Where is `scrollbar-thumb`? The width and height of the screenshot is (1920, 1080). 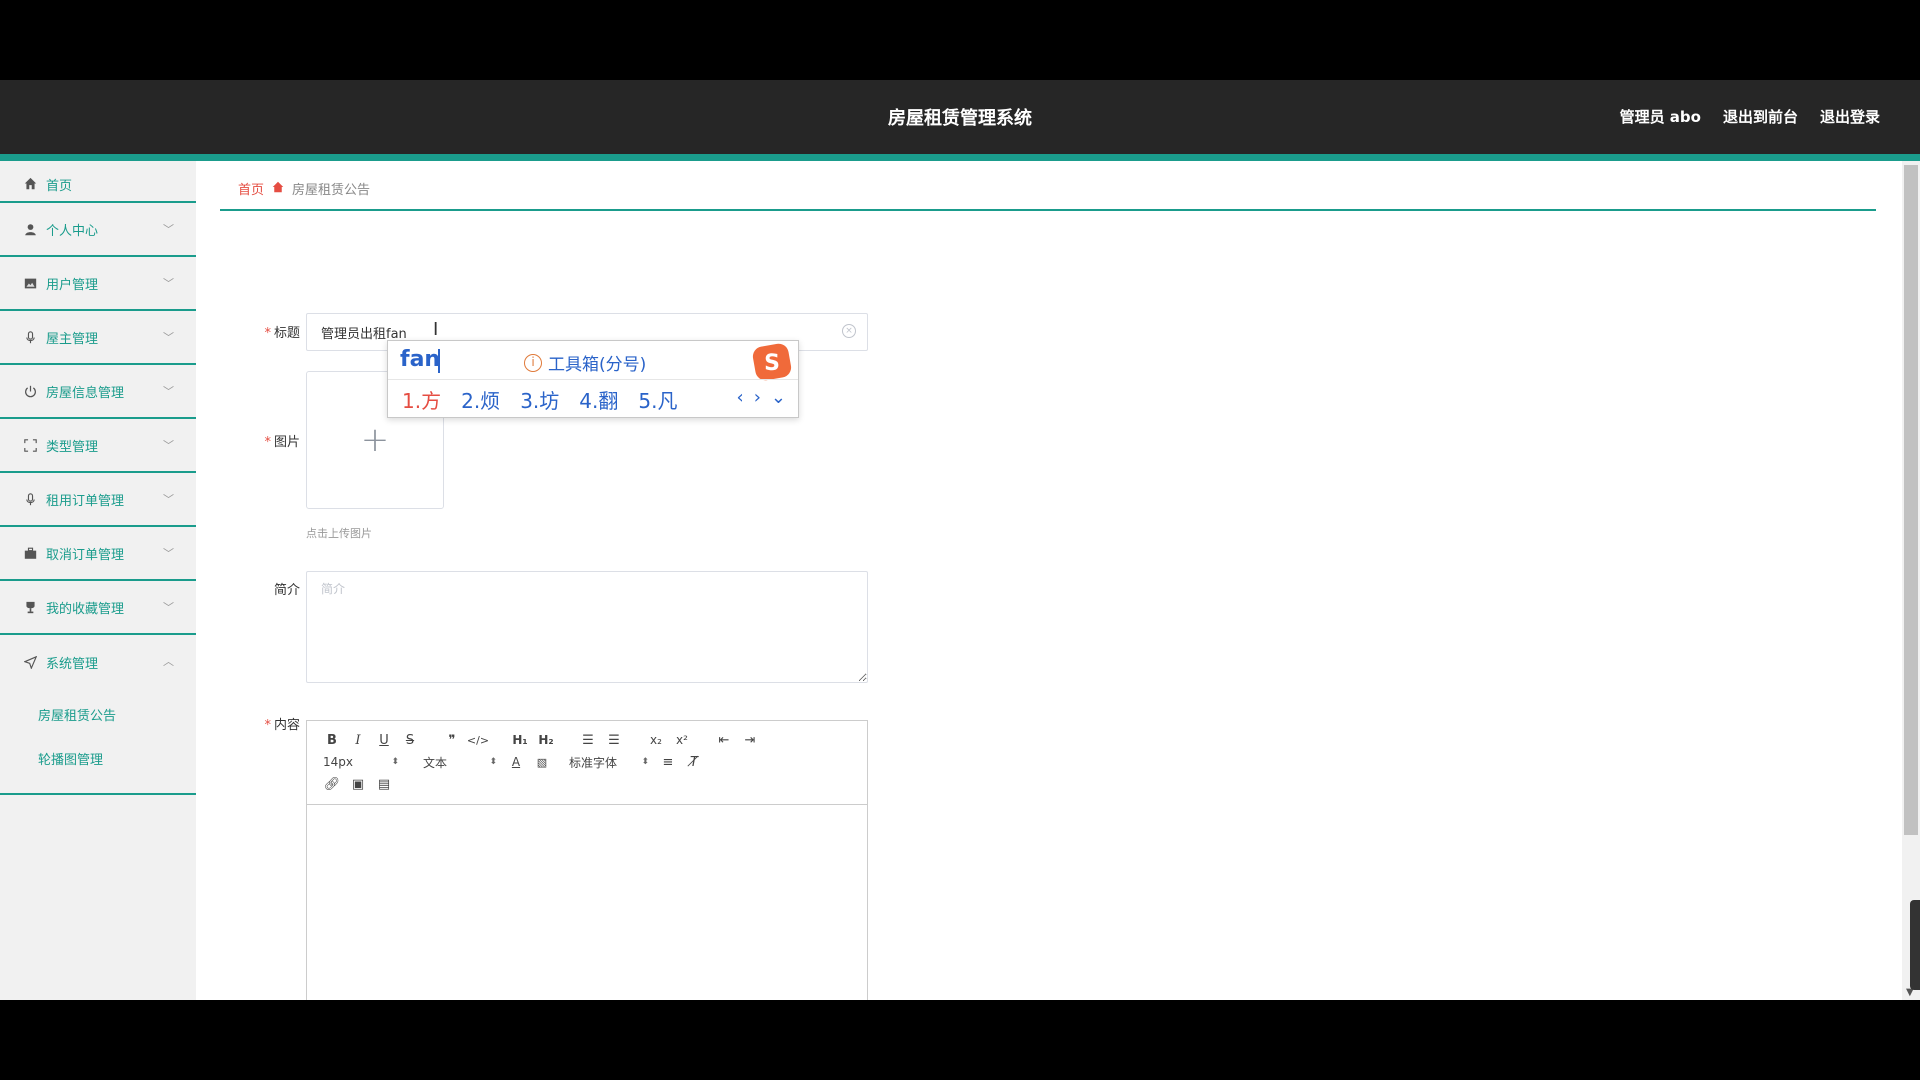 scrollbar-thumb is located at coordinates (1911, 500).